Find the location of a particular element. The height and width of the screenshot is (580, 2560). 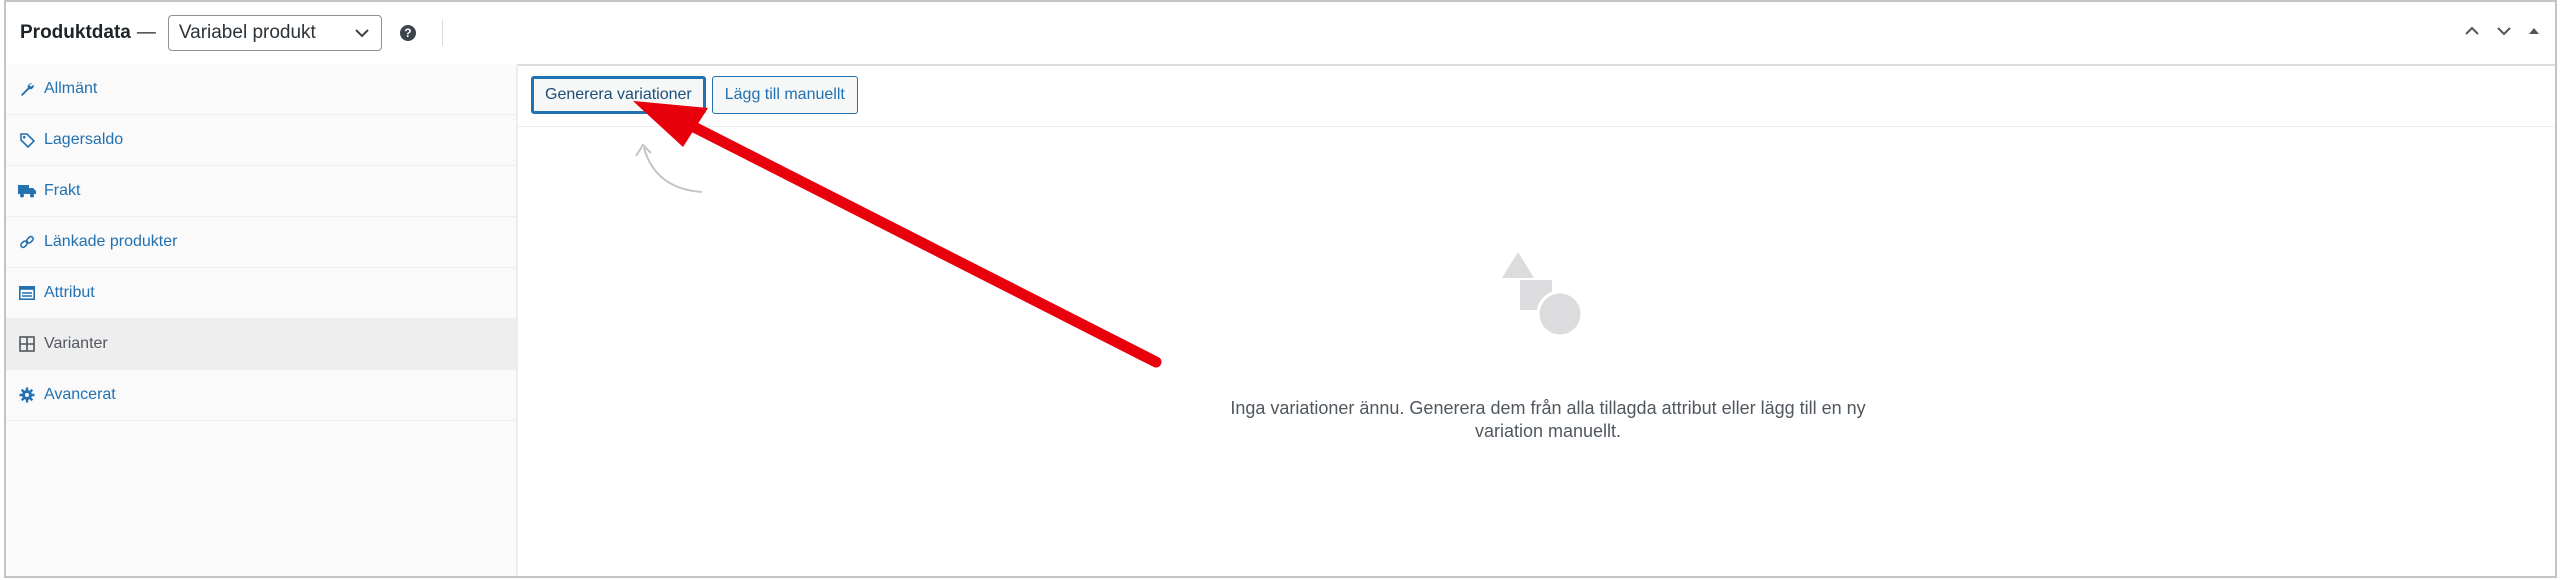

hint-curved-arrow-icon is located at coordinates (669, 168).